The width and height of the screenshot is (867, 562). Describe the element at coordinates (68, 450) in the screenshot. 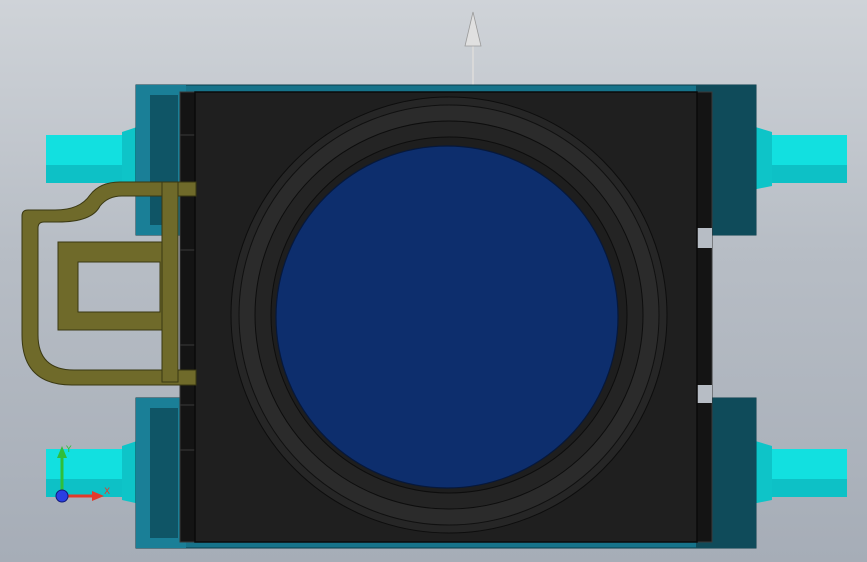

I see `triad-y-label: Y` at that location.